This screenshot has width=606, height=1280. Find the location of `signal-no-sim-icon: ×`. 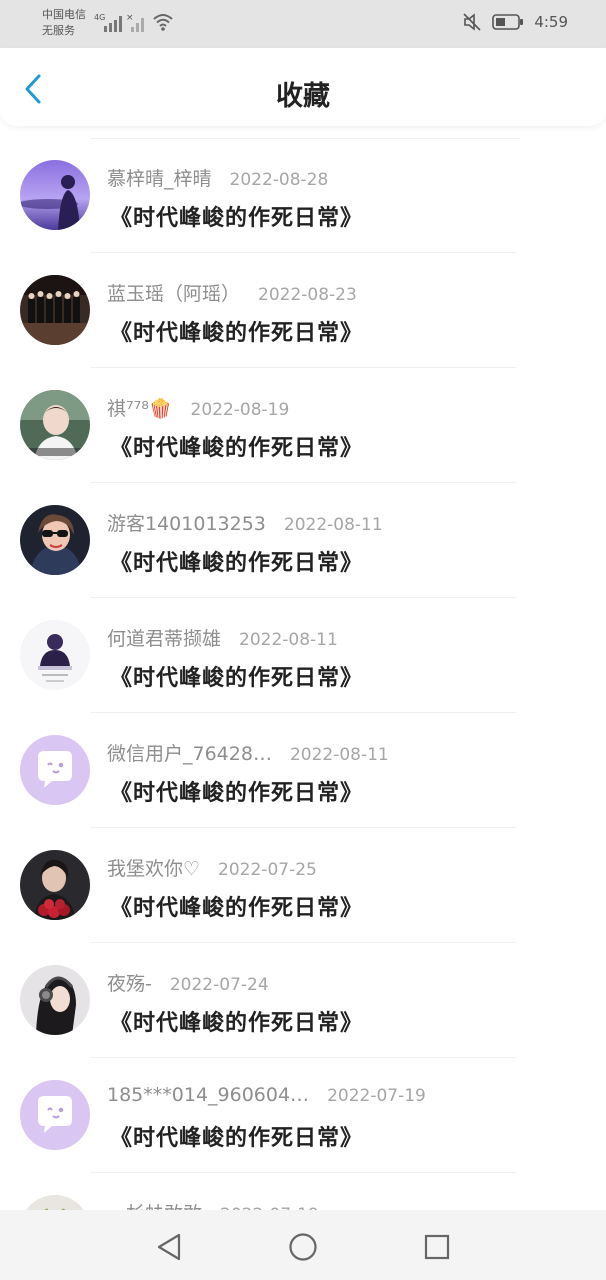

signal-no-sim-icon: × is located at coordinates (135, 22).